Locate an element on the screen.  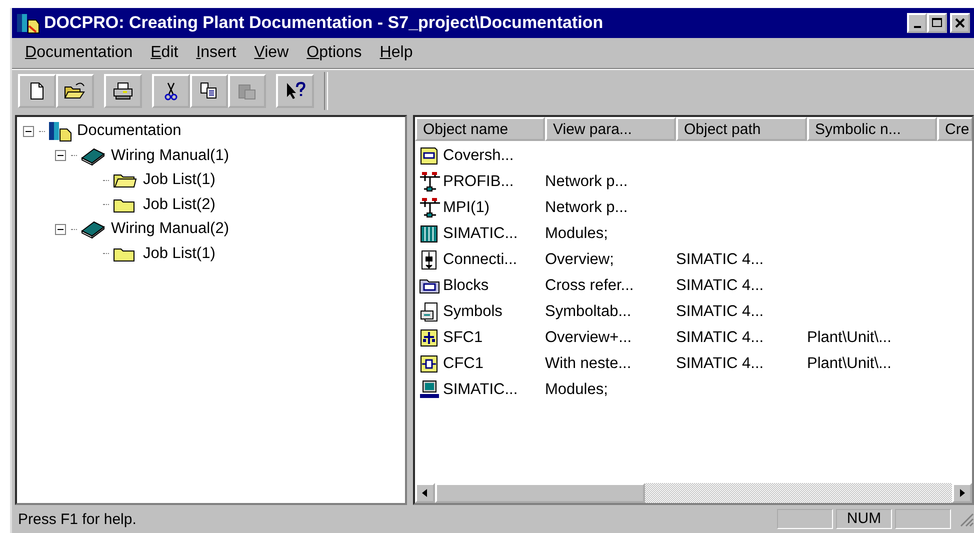
left-arrow-icon is located at coordinates (425, 493).